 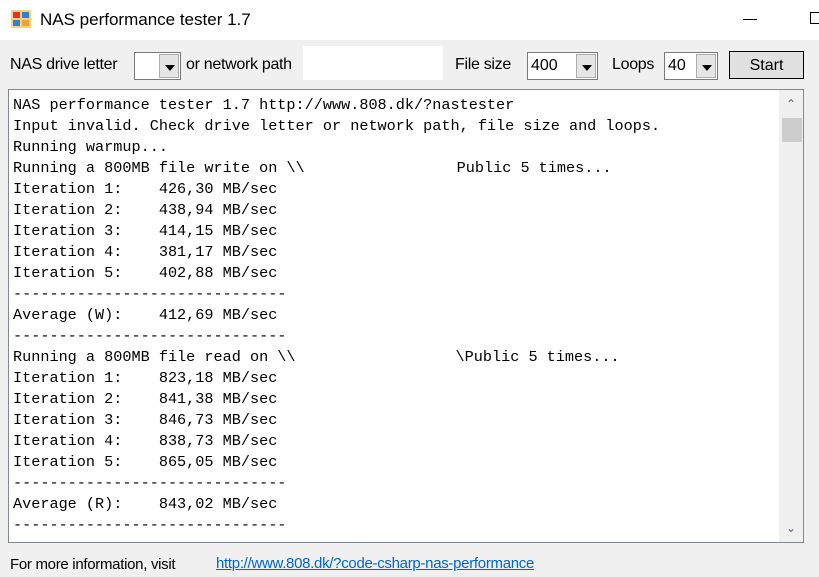 What do you see at coordinates (145, 504) in the screenshot?
I see `log-line: Average (R): 843,02 MB/sec` at bounding box center [145, 504].